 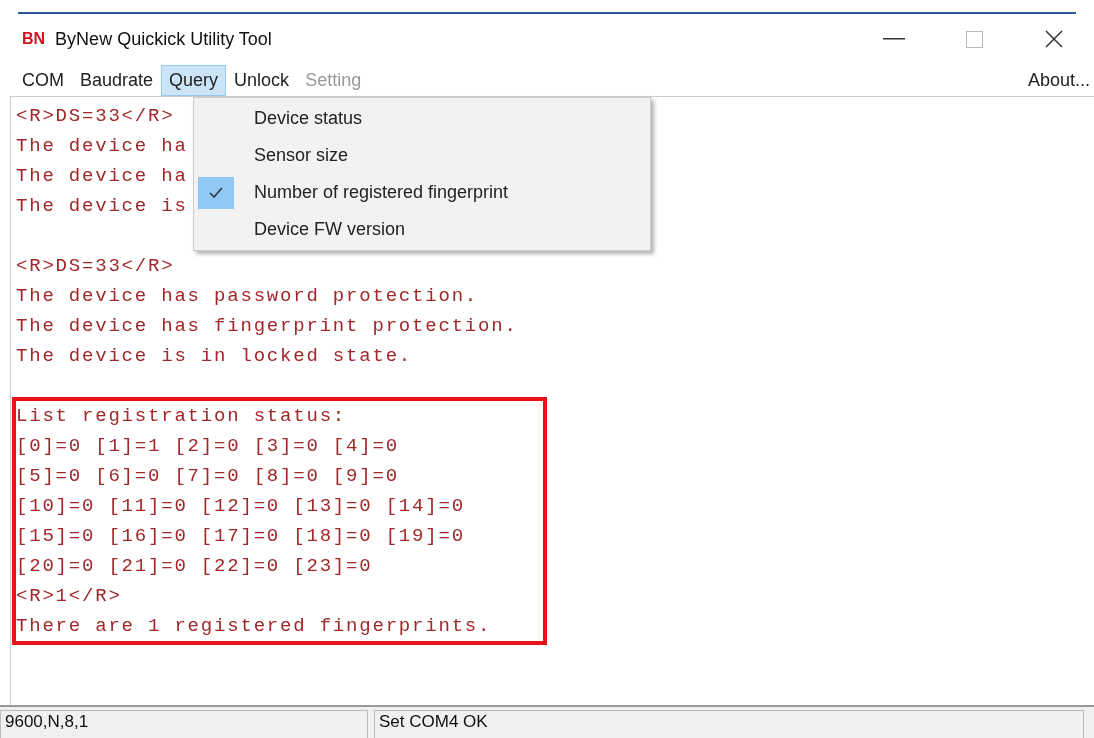 What do you see at coordinates (422, 118) in the screenshot?
I see `dropdown-item: Device status` at bounding box center [422, 118].